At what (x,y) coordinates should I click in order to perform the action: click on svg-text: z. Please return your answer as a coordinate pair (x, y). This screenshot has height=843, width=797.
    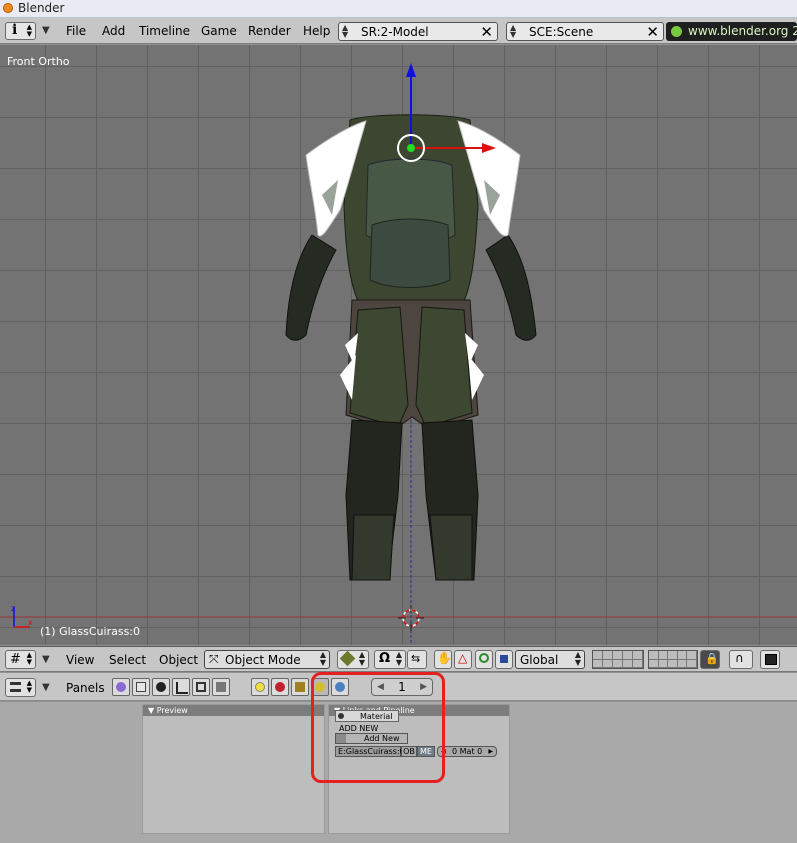
    Looking at the image, I should click on (13, 608).